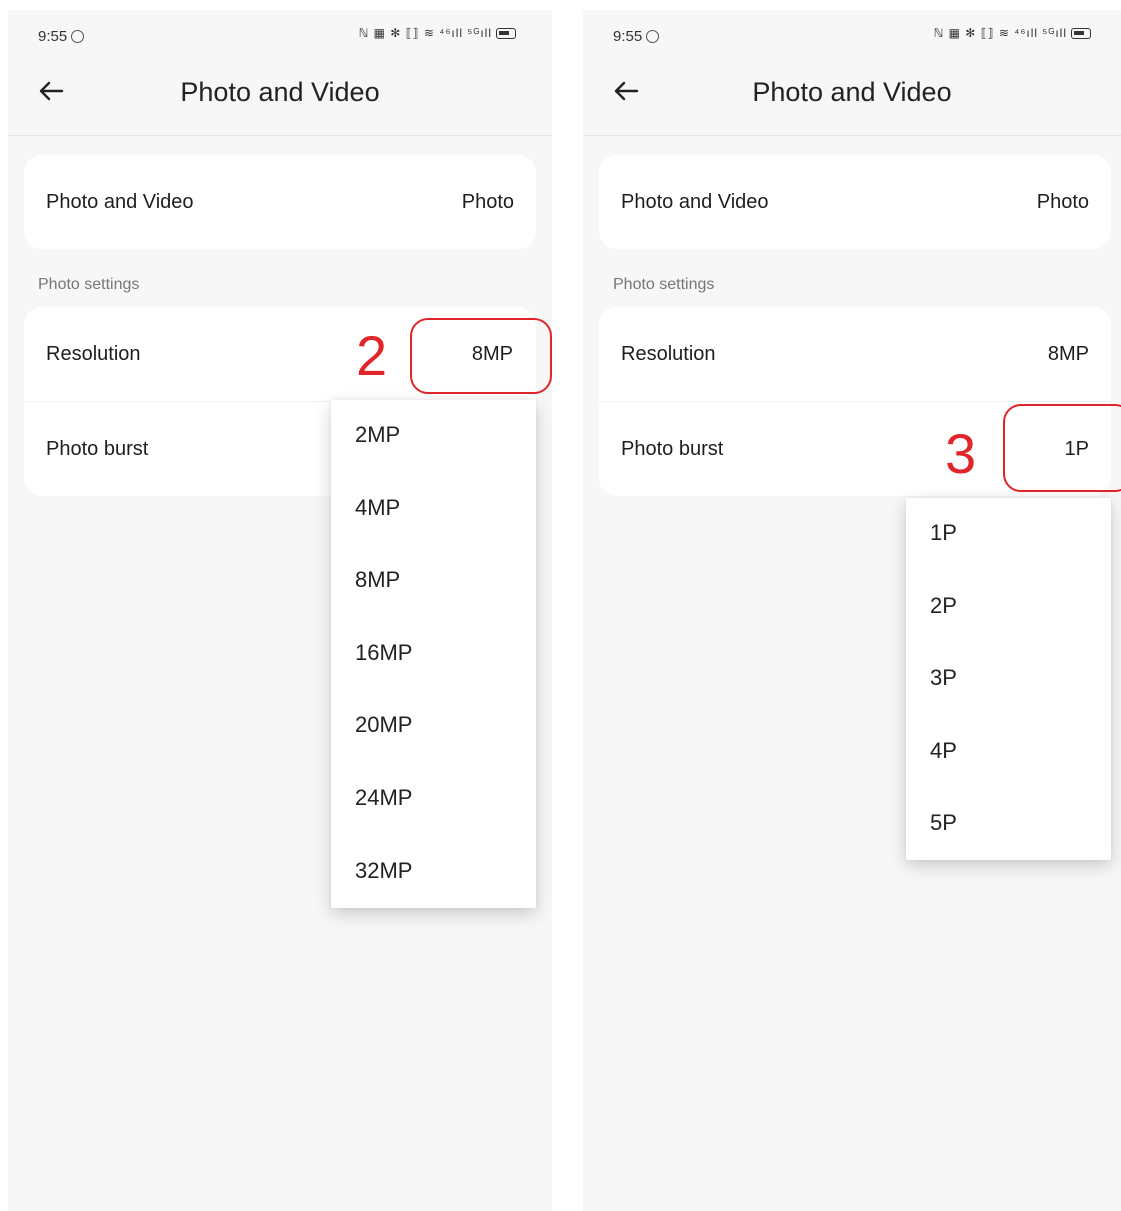  I want to click on annotation-step-number: 2, so click(372, 355).